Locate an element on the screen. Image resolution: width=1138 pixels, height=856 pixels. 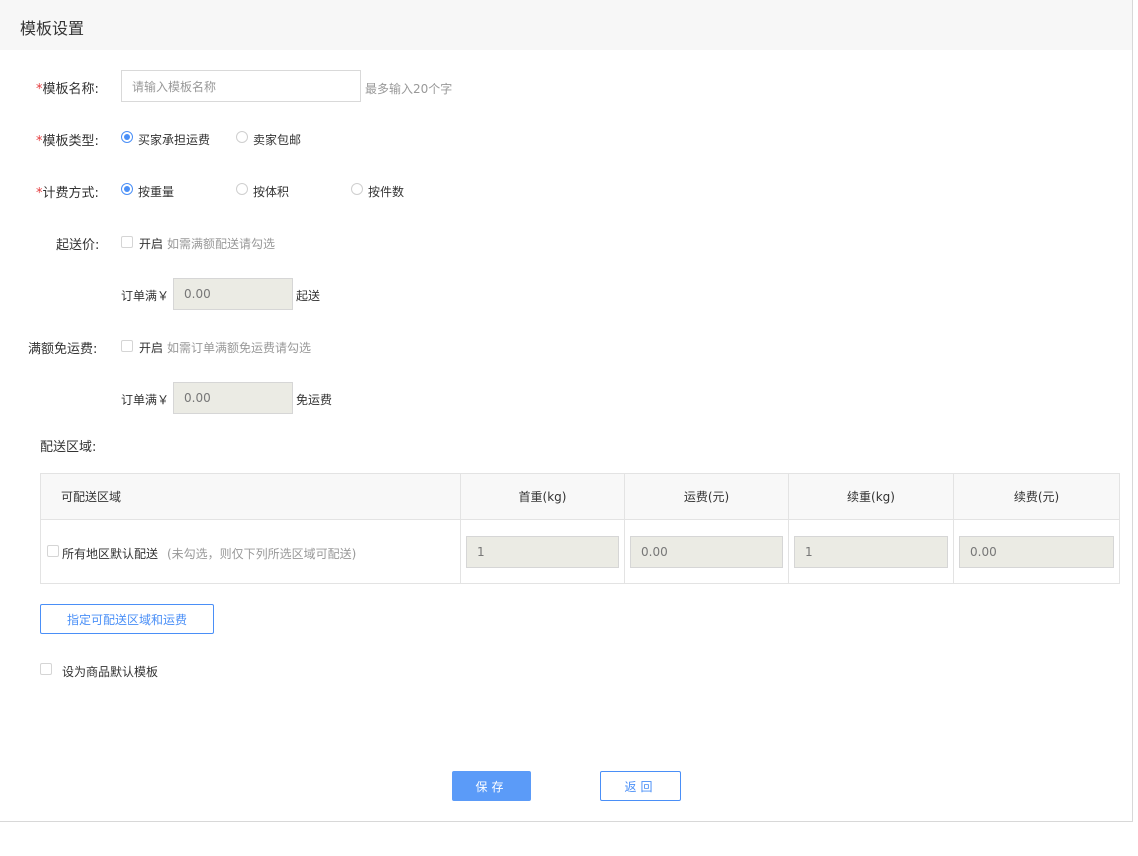
template-type-label: *模板类型: is located at coordinates (67, 141).